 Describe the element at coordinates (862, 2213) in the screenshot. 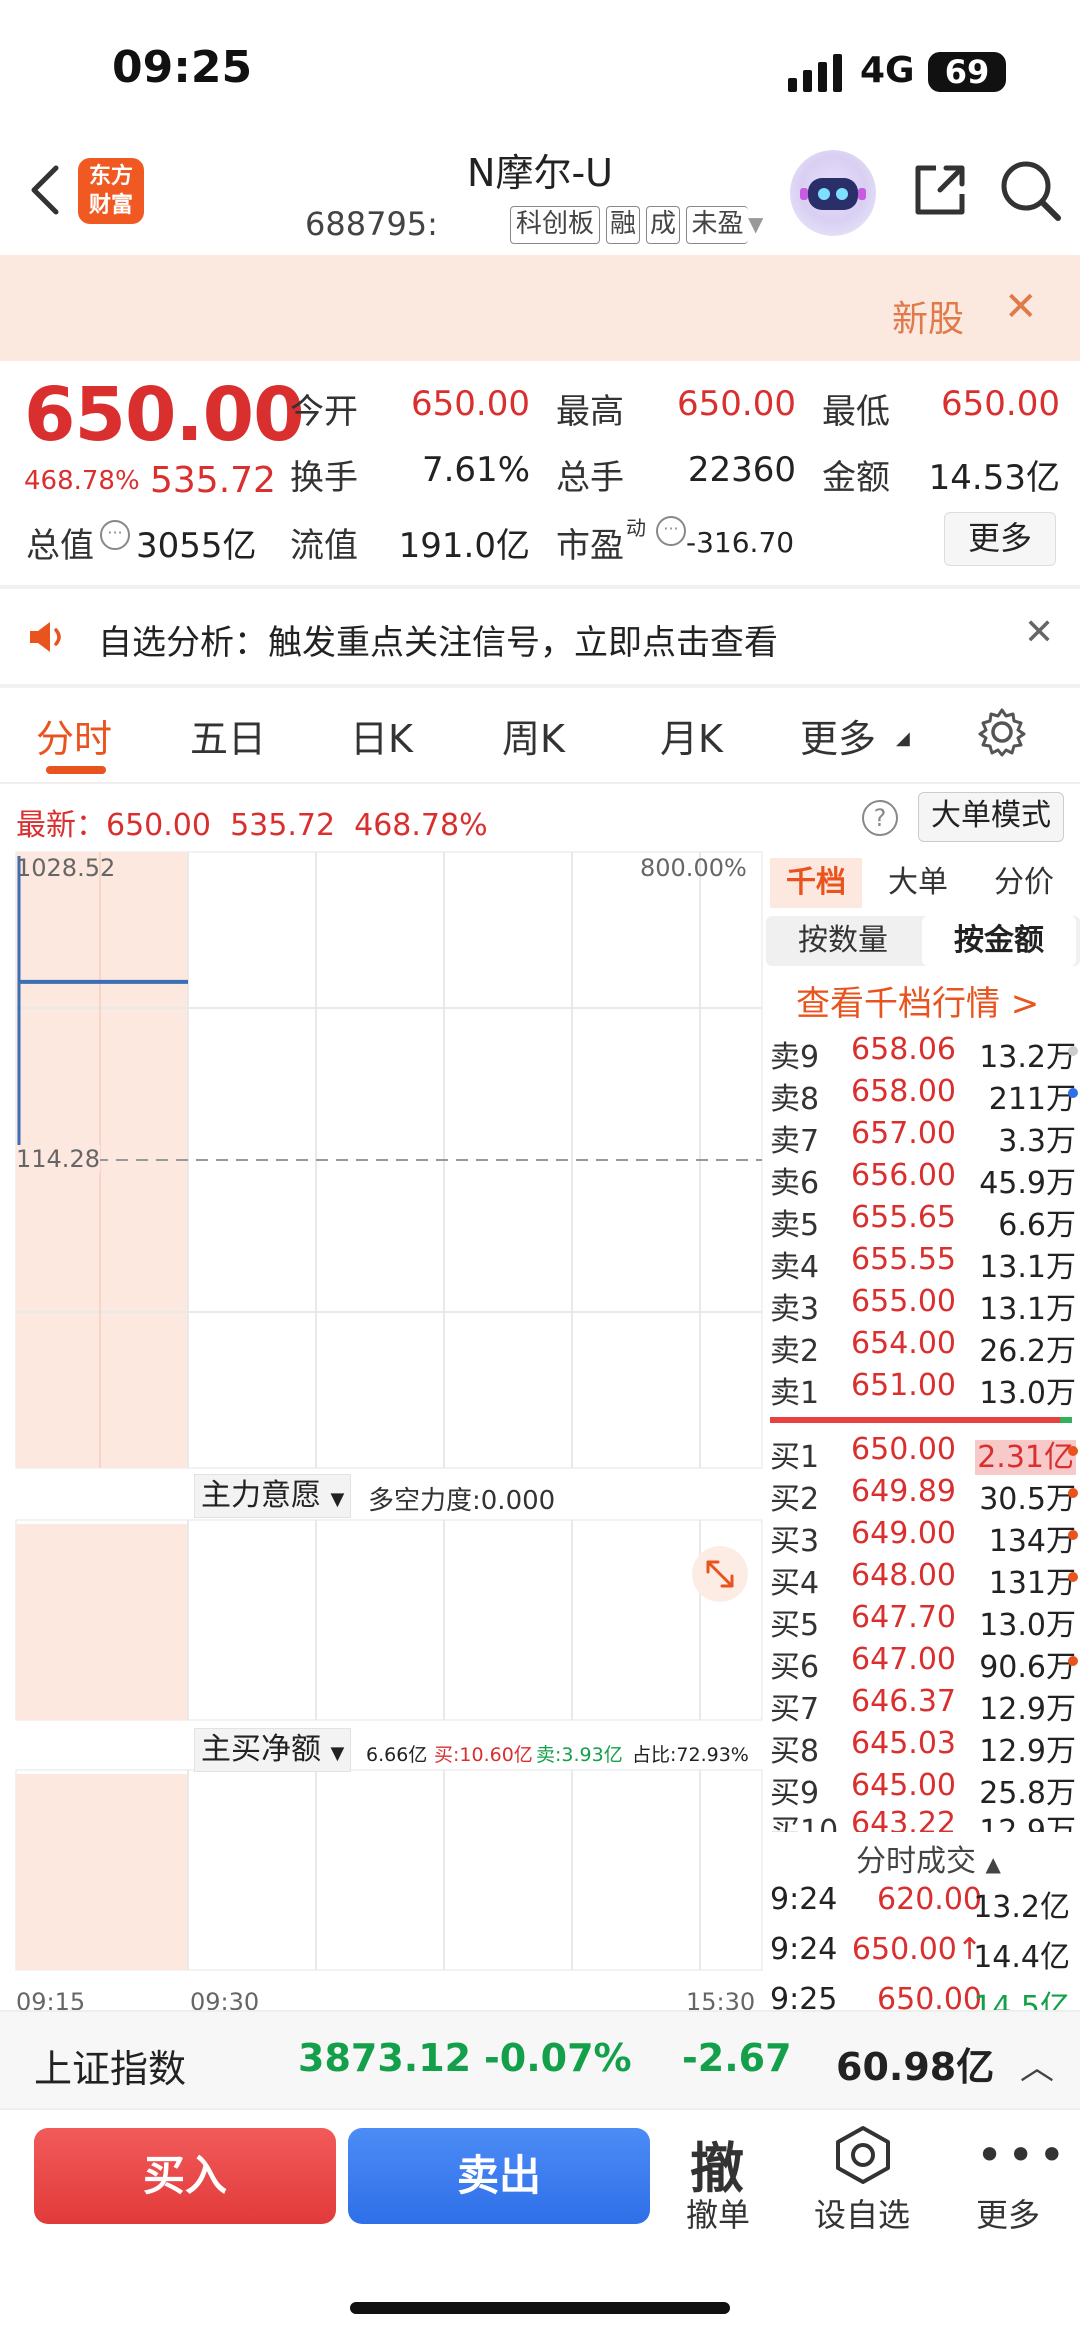

I see `add-favorite-button: 设自选` at that location.